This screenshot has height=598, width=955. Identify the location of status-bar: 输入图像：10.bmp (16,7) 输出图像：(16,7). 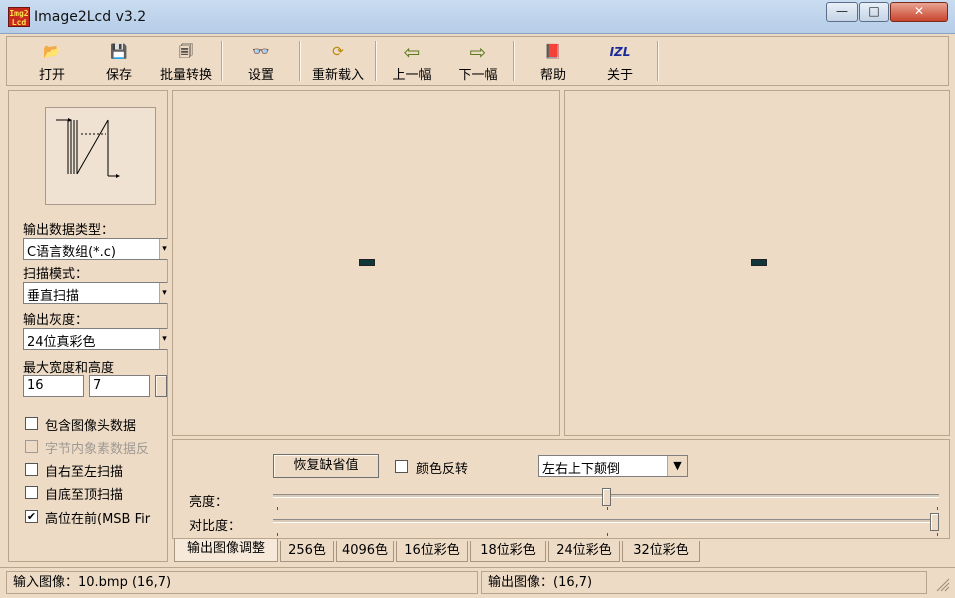
(477, 582).